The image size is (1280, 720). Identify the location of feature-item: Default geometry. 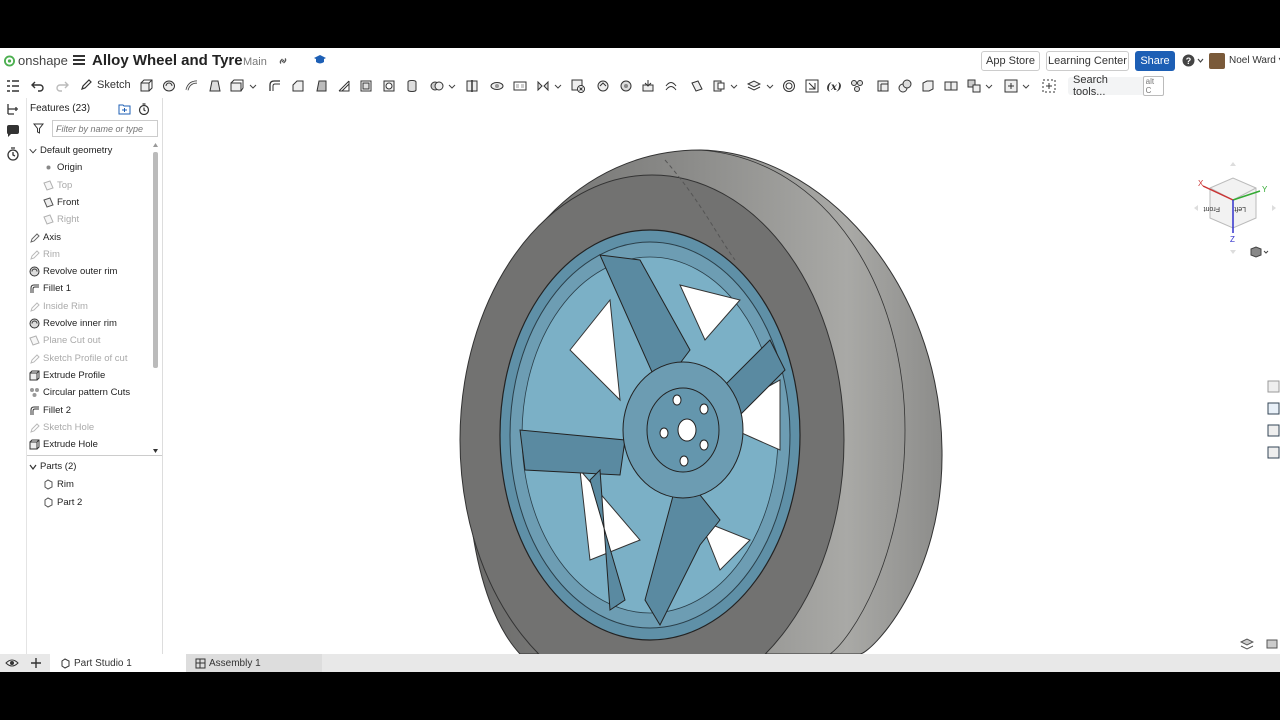
(70, 150).